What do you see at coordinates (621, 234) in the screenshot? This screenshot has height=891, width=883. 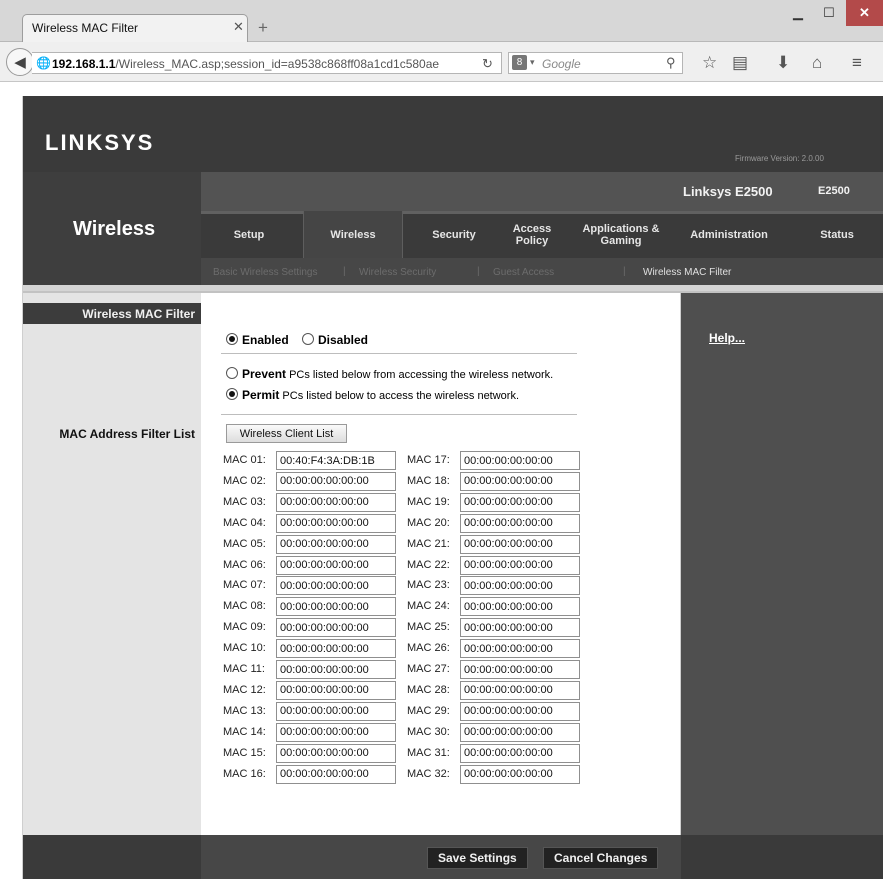 I see `tab-applications-gaming: Applications & Gaming` at bounding box center [621, 234].